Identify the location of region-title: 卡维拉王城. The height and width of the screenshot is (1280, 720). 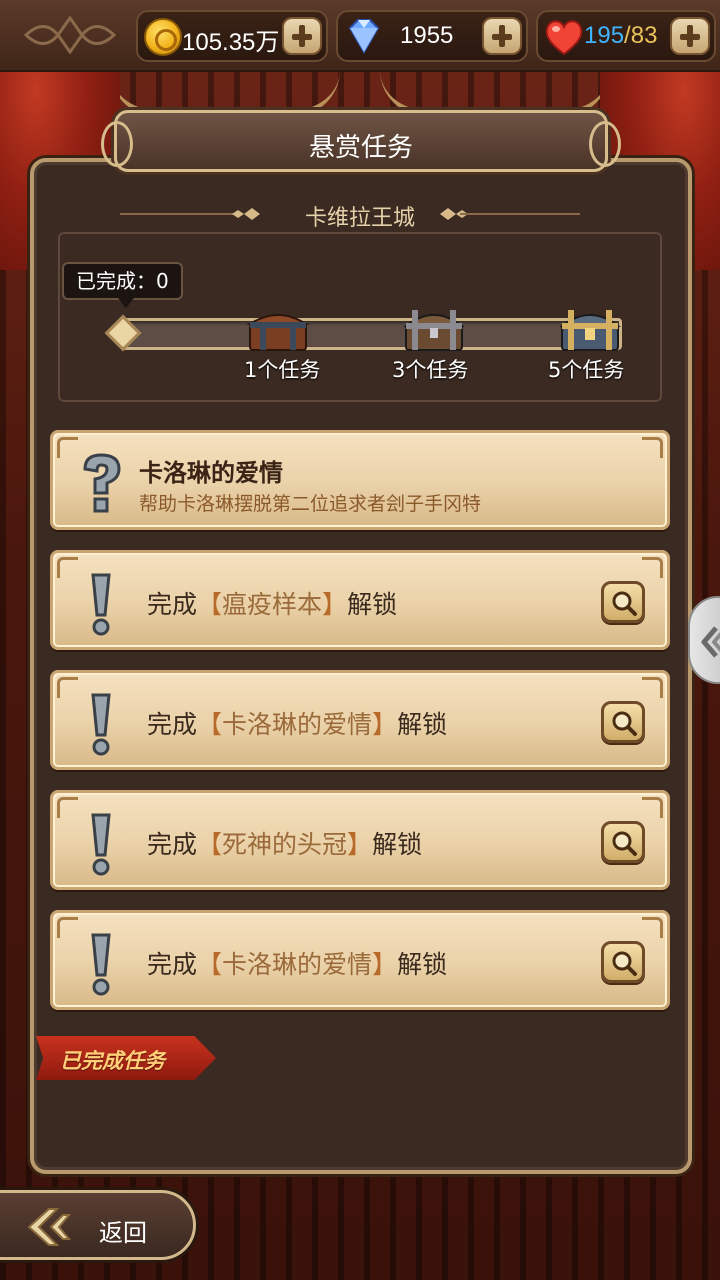
(359, 218).